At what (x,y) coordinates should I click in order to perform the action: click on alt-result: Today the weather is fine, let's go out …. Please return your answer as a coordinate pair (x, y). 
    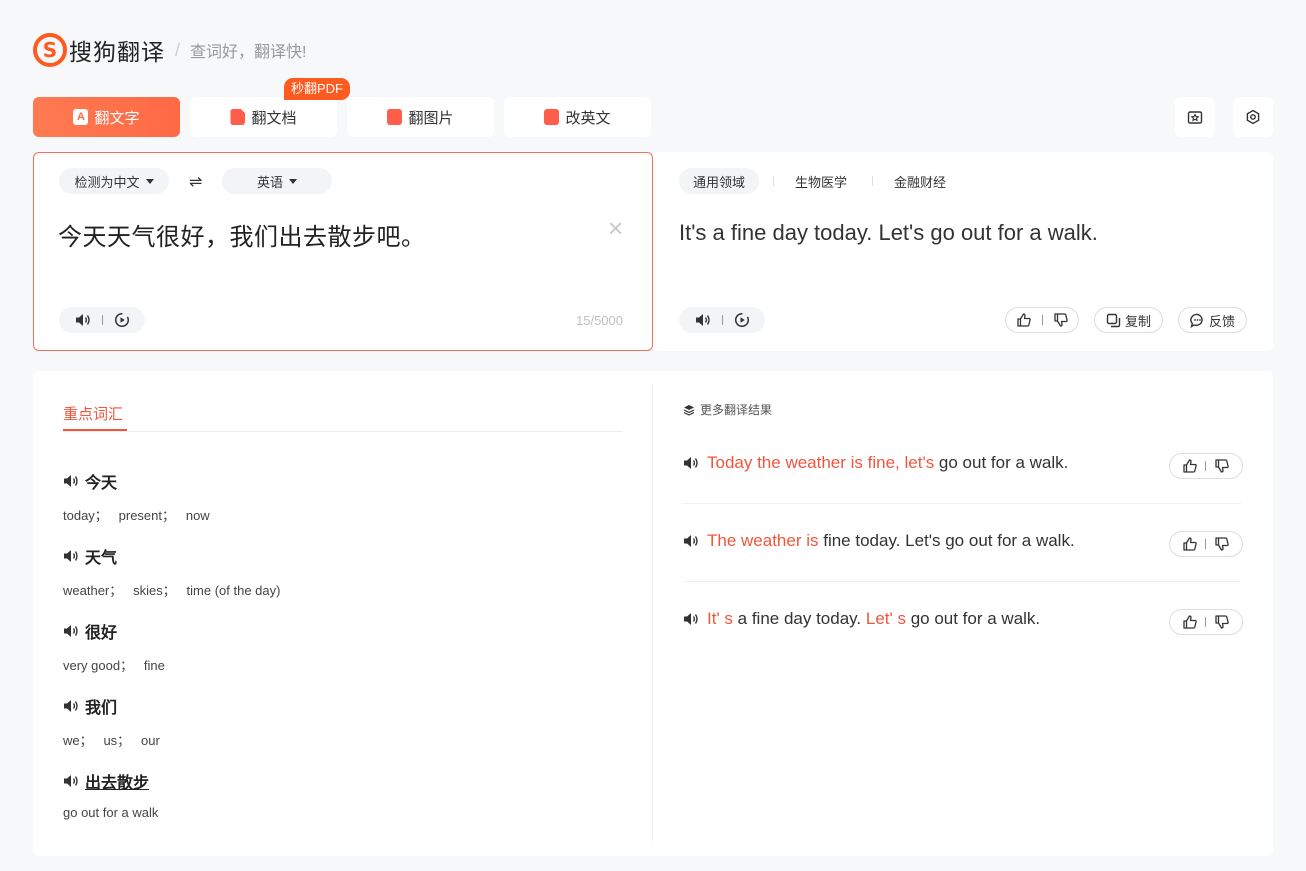
    Looking at the image, I should click on (963, 463).